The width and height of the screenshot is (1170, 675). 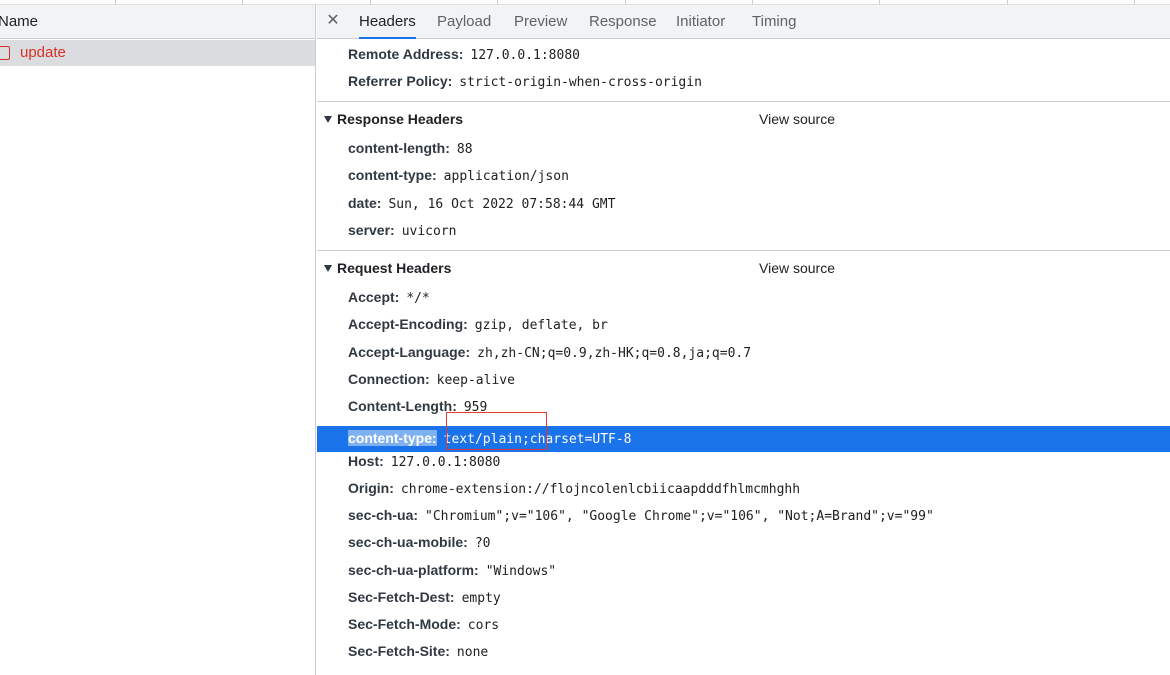 I want to click on annotation-box, so click(x=496, y=431).